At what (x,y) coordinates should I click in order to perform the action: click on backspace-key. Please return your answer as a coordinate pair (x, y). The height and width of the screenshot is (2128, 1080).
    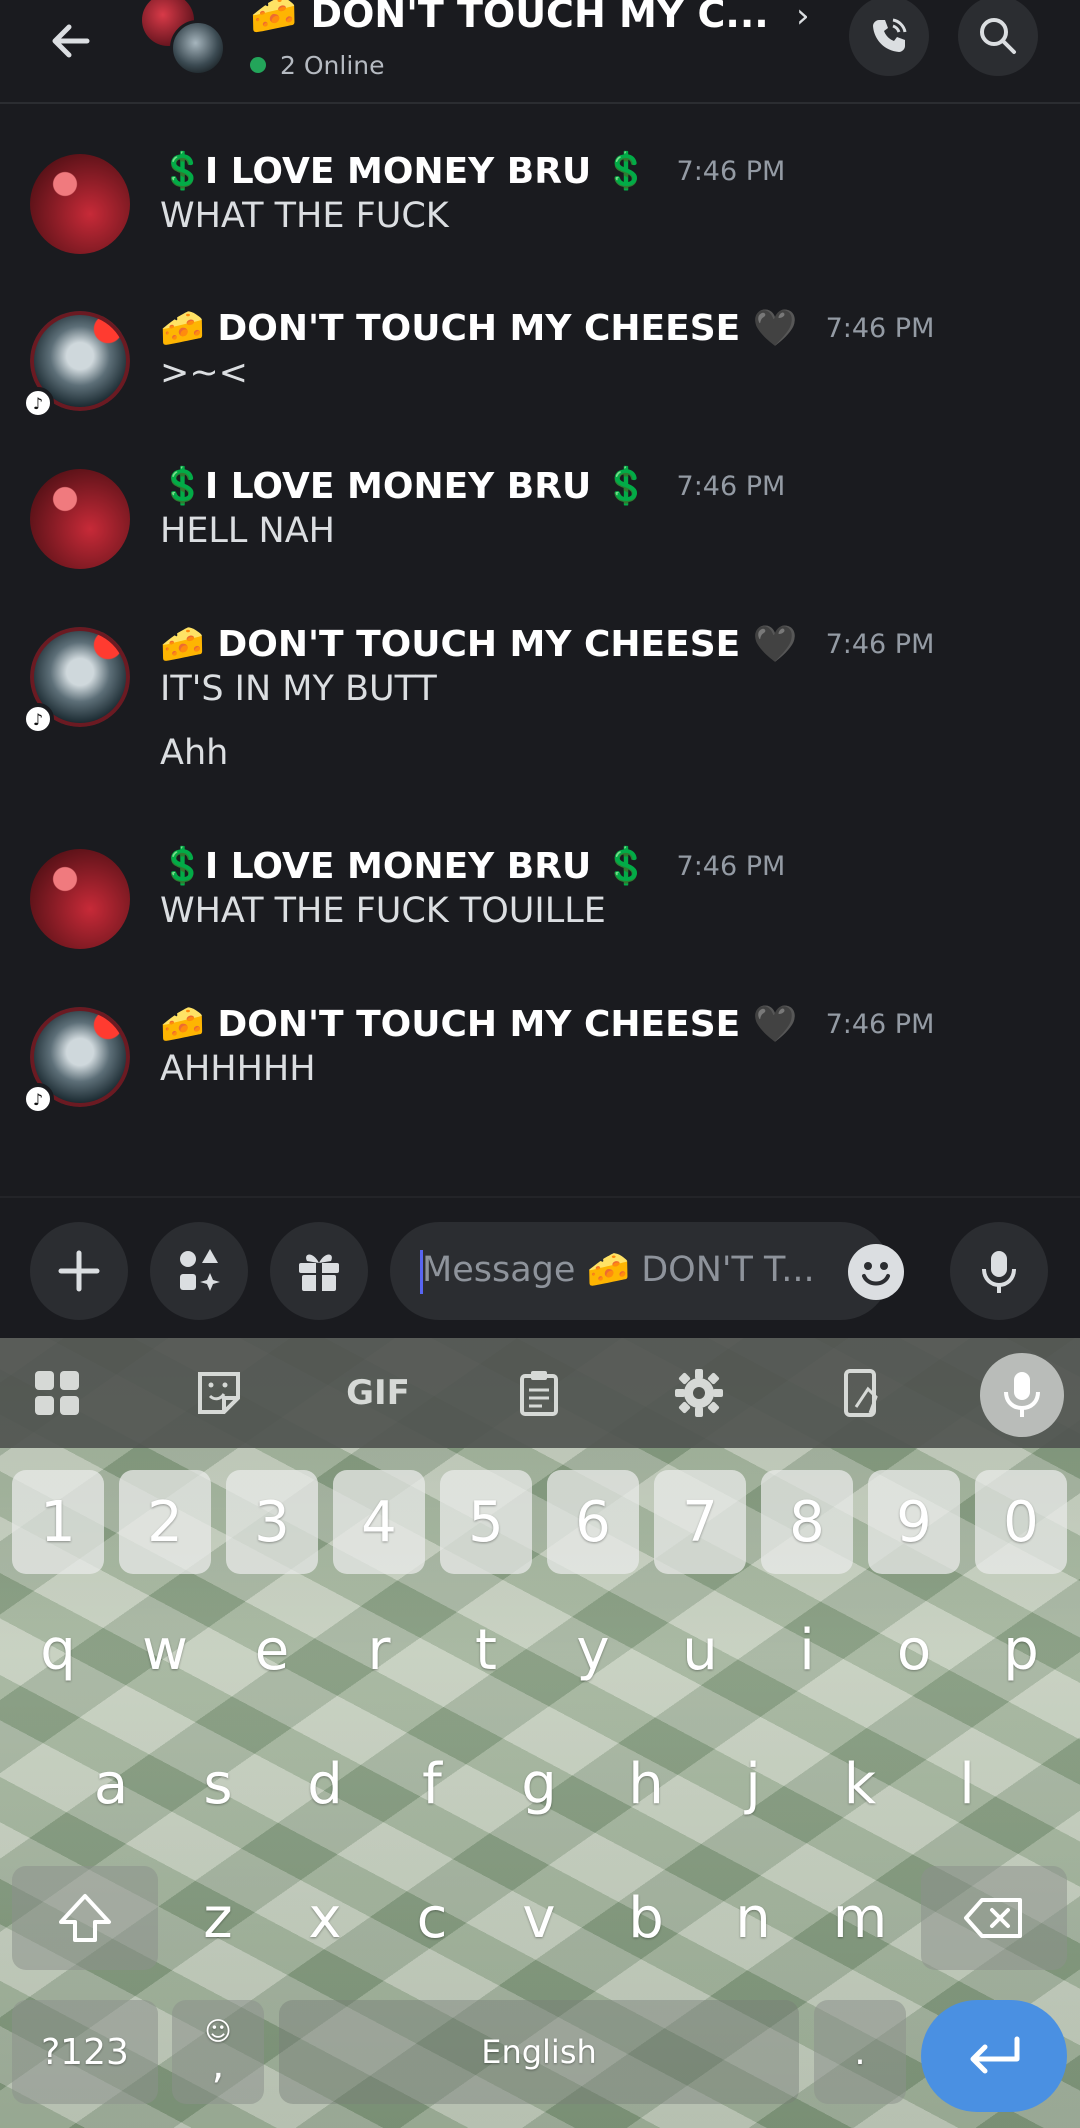
    Looking at the image, I should click on (994, 1918).